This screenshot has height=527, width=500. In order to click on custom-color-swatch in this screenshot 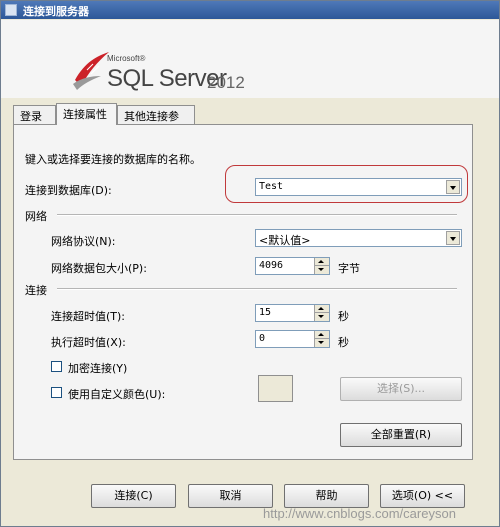, I will do `click(275, 388)`.